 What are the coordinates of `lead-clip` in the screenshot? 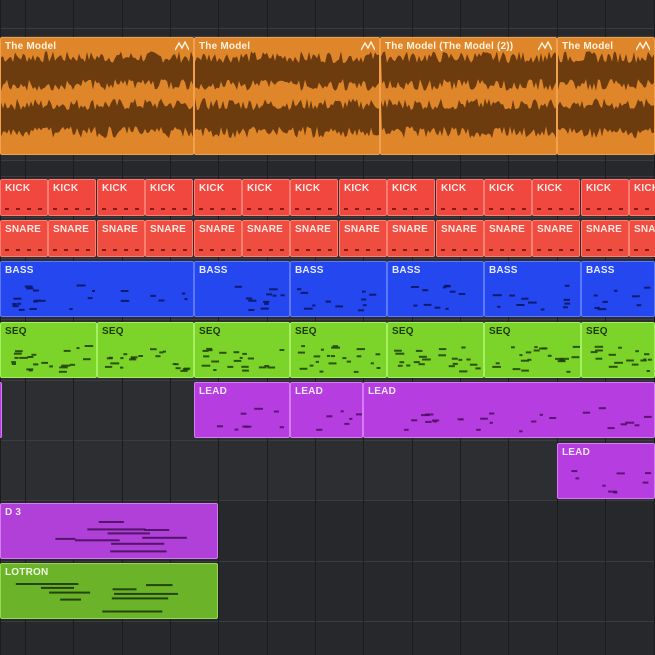 It's located at (1, 410).